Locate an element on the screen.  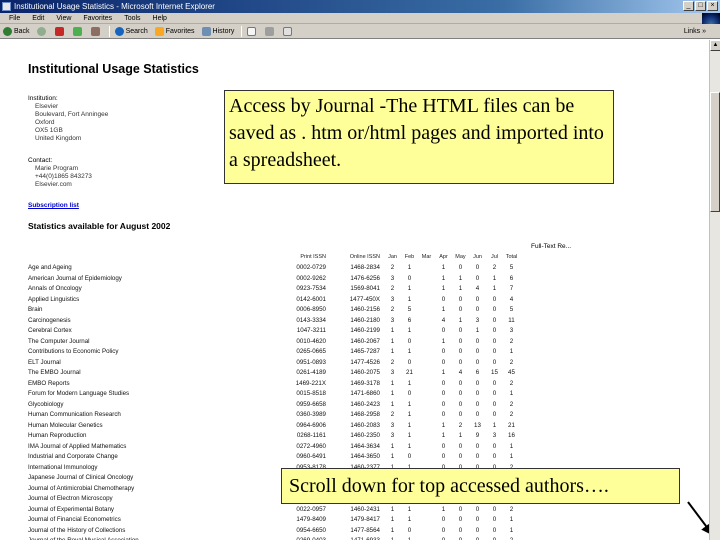
refresh-button is located at coordinates (78, 31).